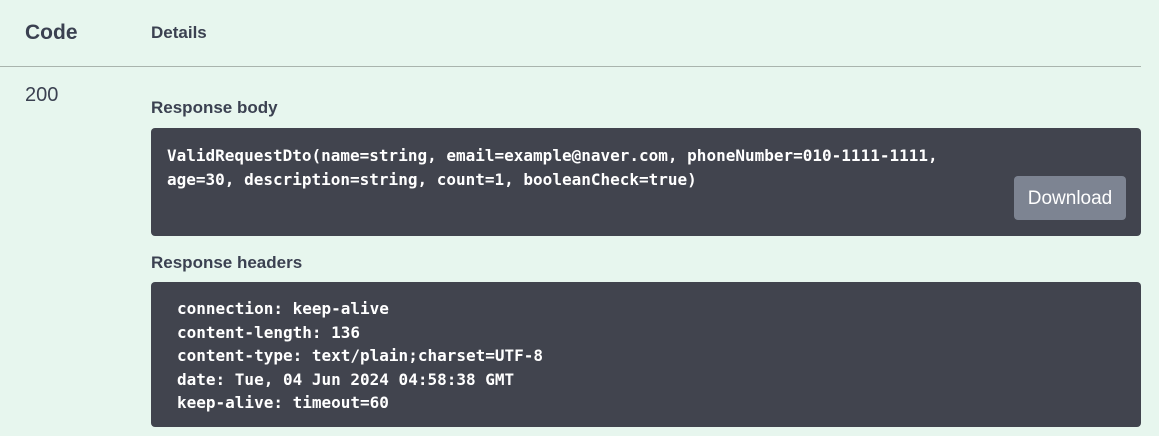 The image size is (1159, 436). What do you see at coordinates (214, 107) in the screenshot?
I see `response-body-label: Response body` at bounding box center [214, 107].